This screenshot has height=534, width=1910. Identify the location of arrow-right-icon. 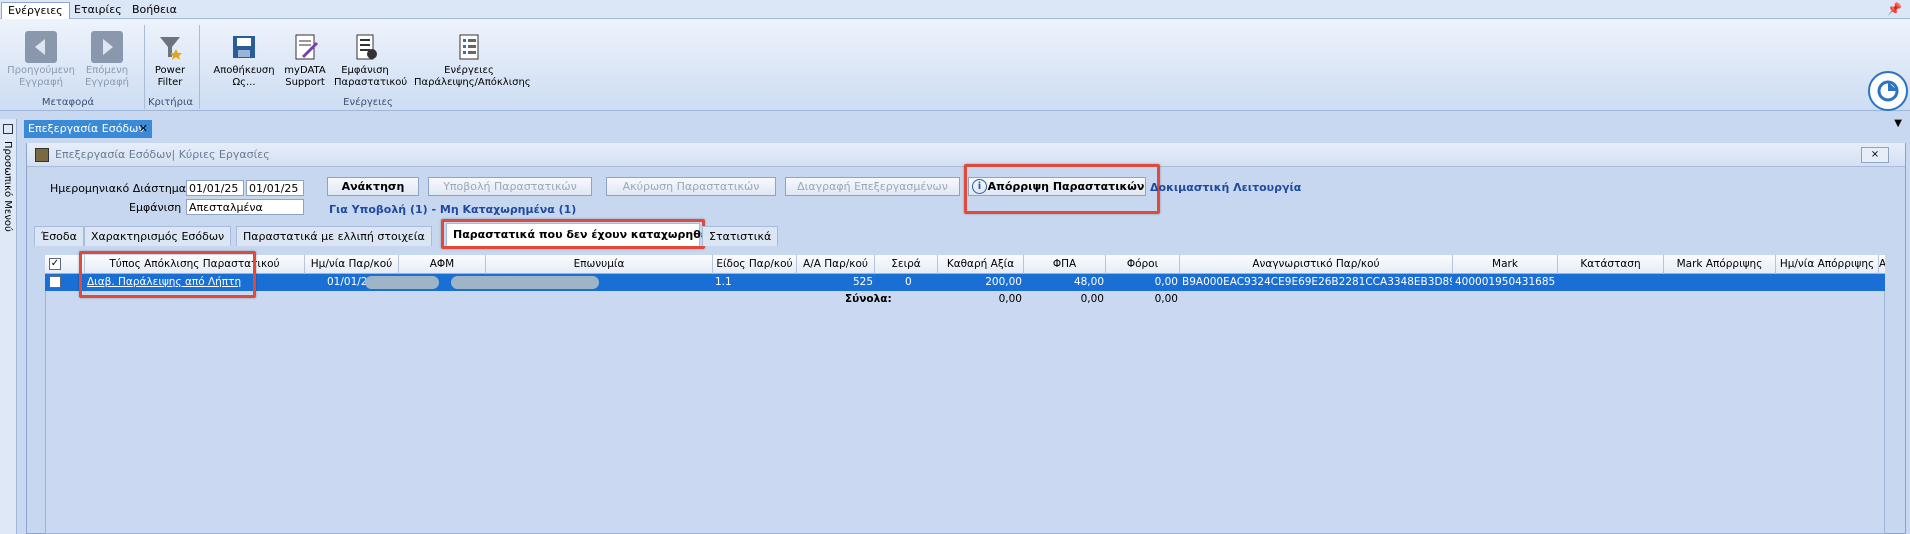
(107, 47).